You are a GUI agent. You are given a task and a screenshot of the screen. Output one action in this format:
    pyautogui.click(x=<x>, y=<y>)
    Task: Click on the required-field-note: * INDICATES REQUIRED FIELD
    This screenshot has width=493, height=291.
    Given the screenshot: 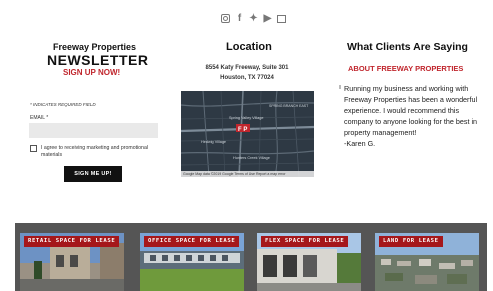 What is the action you would take?
    pyautogui.click(x=63, y=104)
    